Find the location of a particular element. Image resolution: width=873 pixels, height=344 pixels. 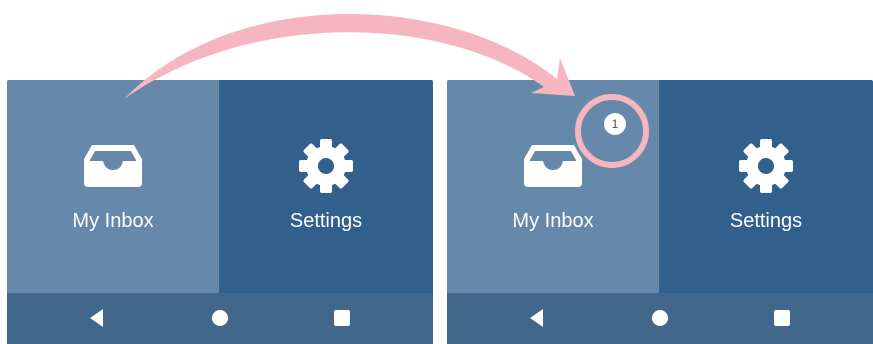

highlight-circle is located at coordinates (612, 131).